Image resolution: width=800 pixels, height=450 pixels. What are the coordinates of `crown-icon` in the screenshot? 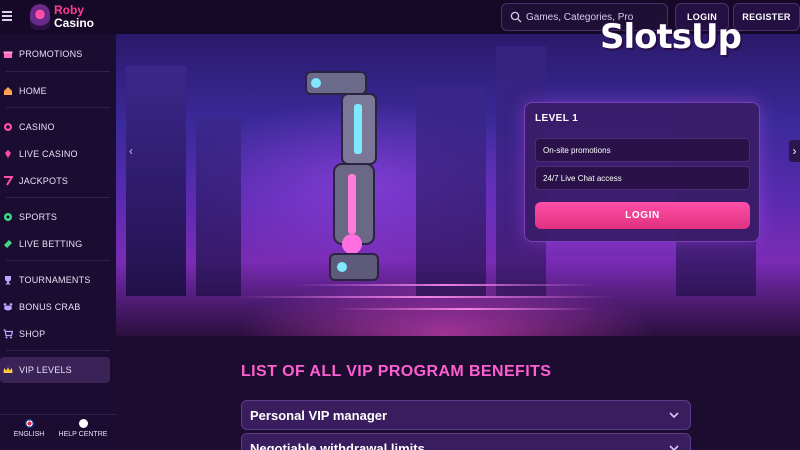 It's located at (8, 370).